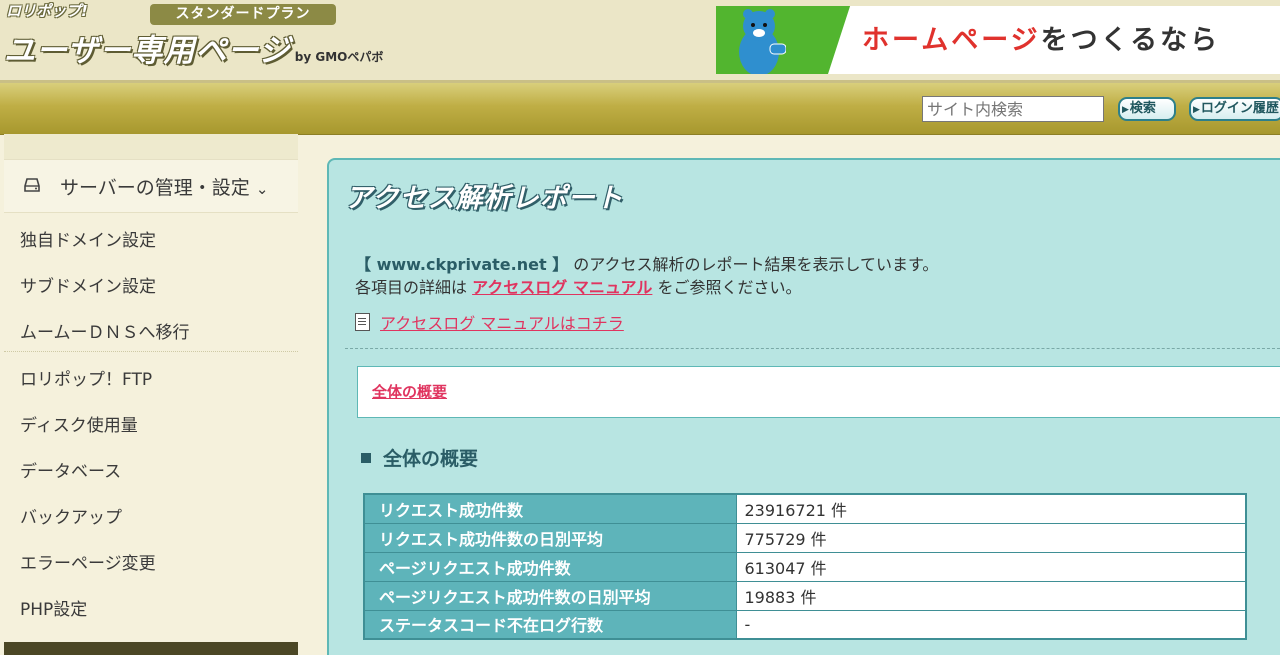 The image size is (1280, 655). I want to click on sidebar-item-backup: バックアップ, so click(151, 513).